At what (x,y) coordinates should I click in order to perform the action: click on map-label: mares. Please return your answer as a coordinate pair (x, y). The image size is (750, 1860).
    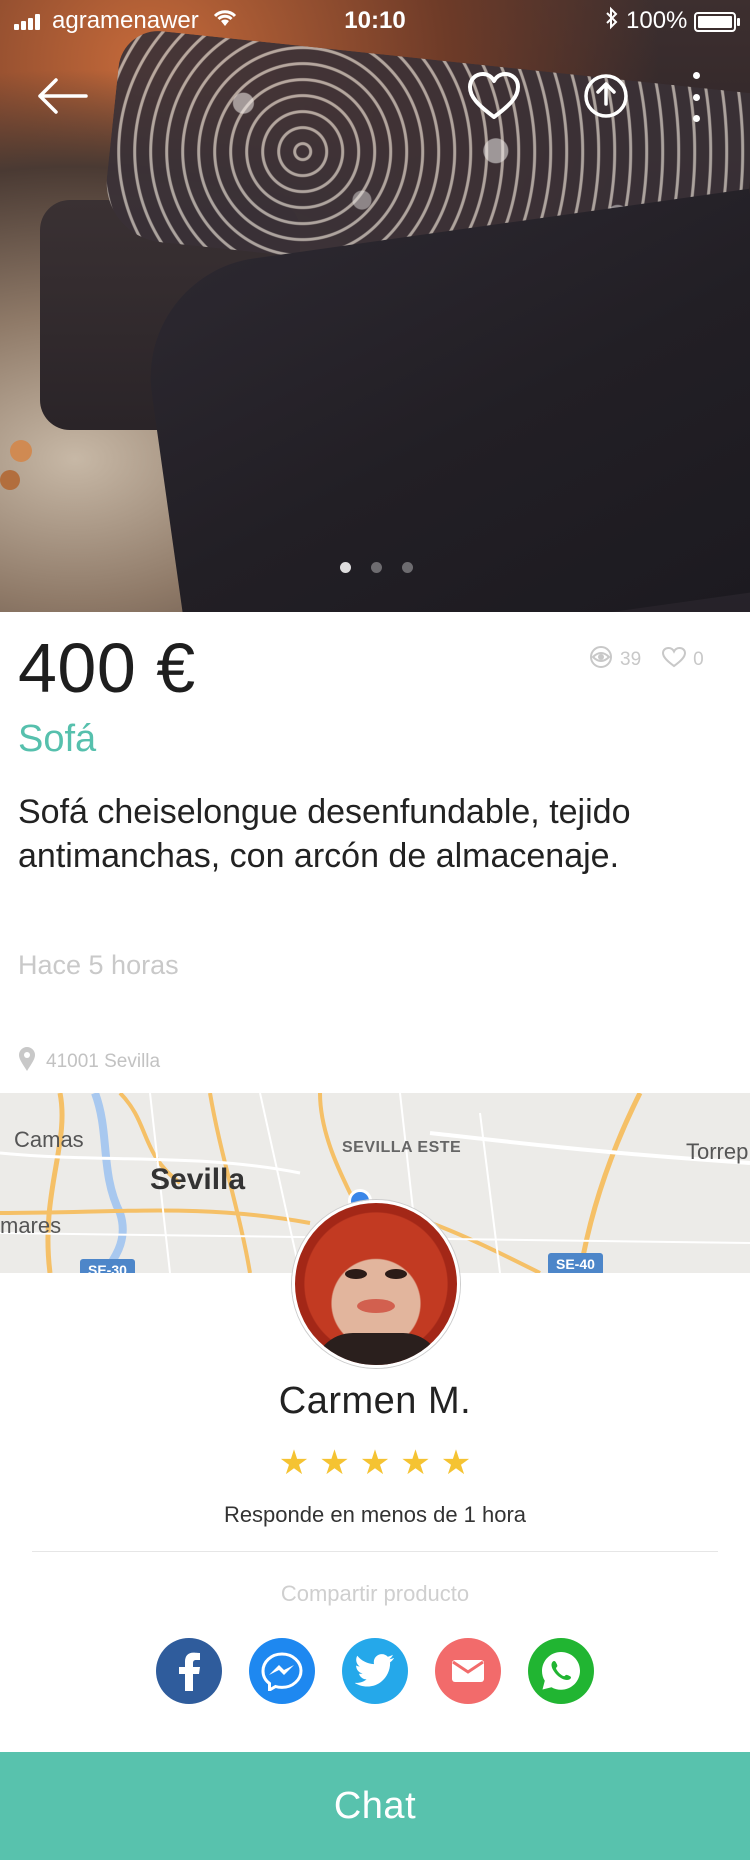
    Looking at the image, I should click on (31, 1225).